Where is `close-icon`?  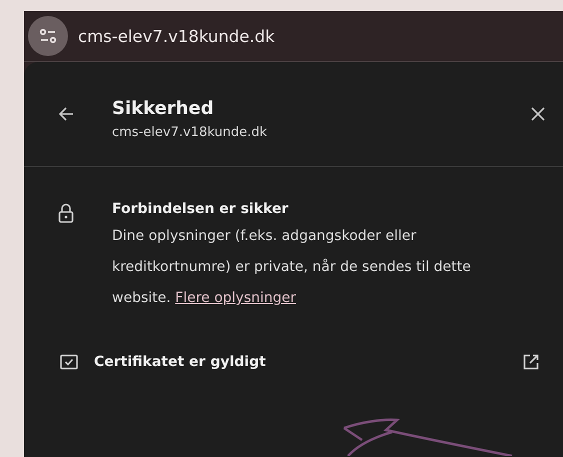 close-icon is located at coordinates (538, 114).